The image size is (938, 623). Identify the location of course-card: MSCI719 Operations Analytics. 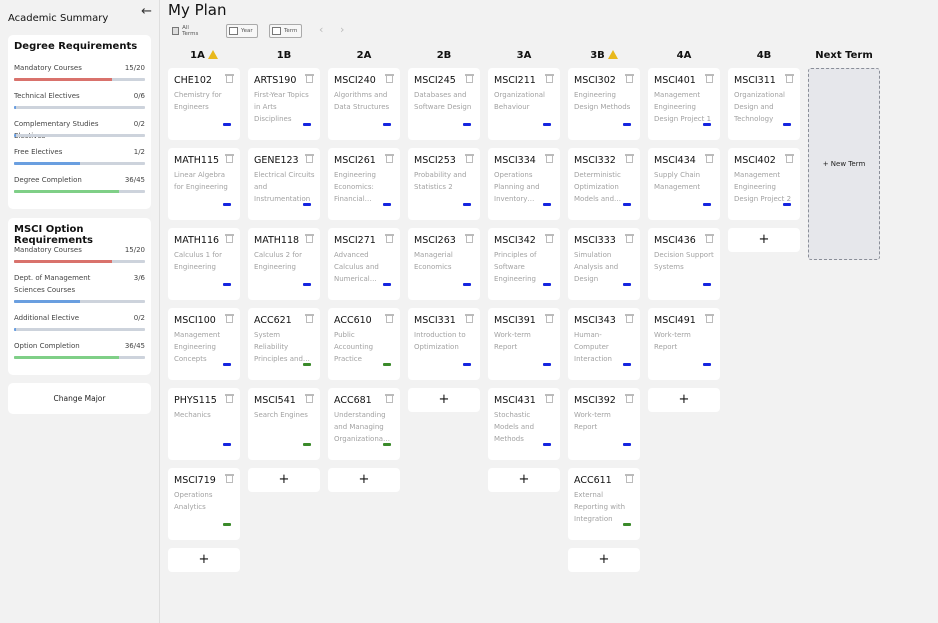
(204, 504).